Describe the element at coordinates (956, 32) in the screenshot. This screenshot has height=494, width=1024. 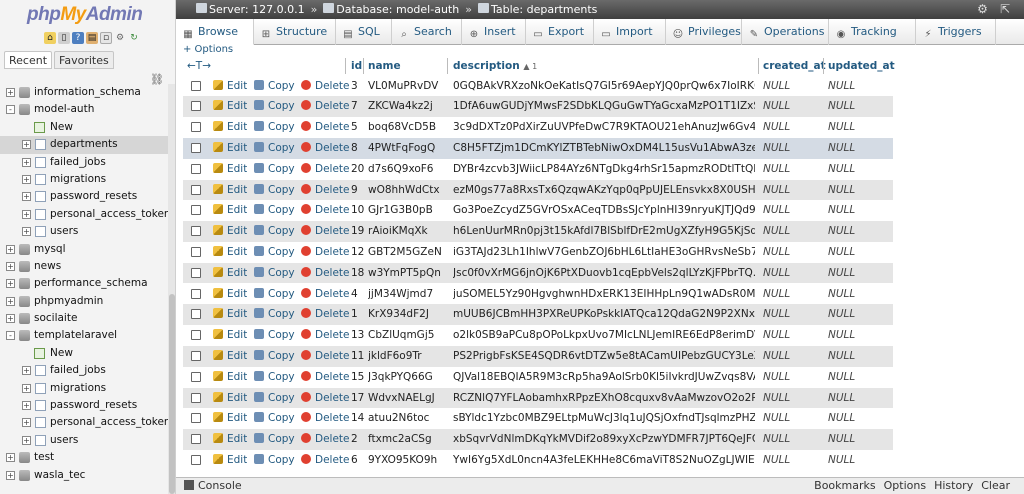
I see `tab-triggers: ⚡ Triggers` at that location.